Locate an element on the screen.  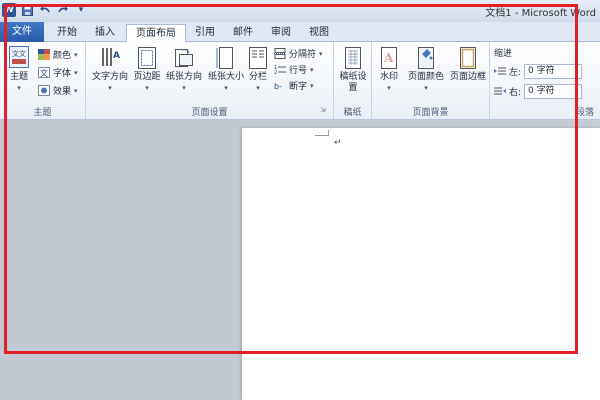
theme-fonts-button: 文 字体 ▾ is located at coordinates (58, 72).